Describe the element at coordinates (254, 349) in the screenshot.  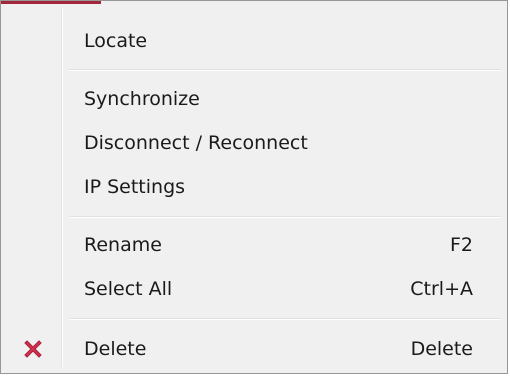
I see `menu-item-delete: Delete Delete` at that location.